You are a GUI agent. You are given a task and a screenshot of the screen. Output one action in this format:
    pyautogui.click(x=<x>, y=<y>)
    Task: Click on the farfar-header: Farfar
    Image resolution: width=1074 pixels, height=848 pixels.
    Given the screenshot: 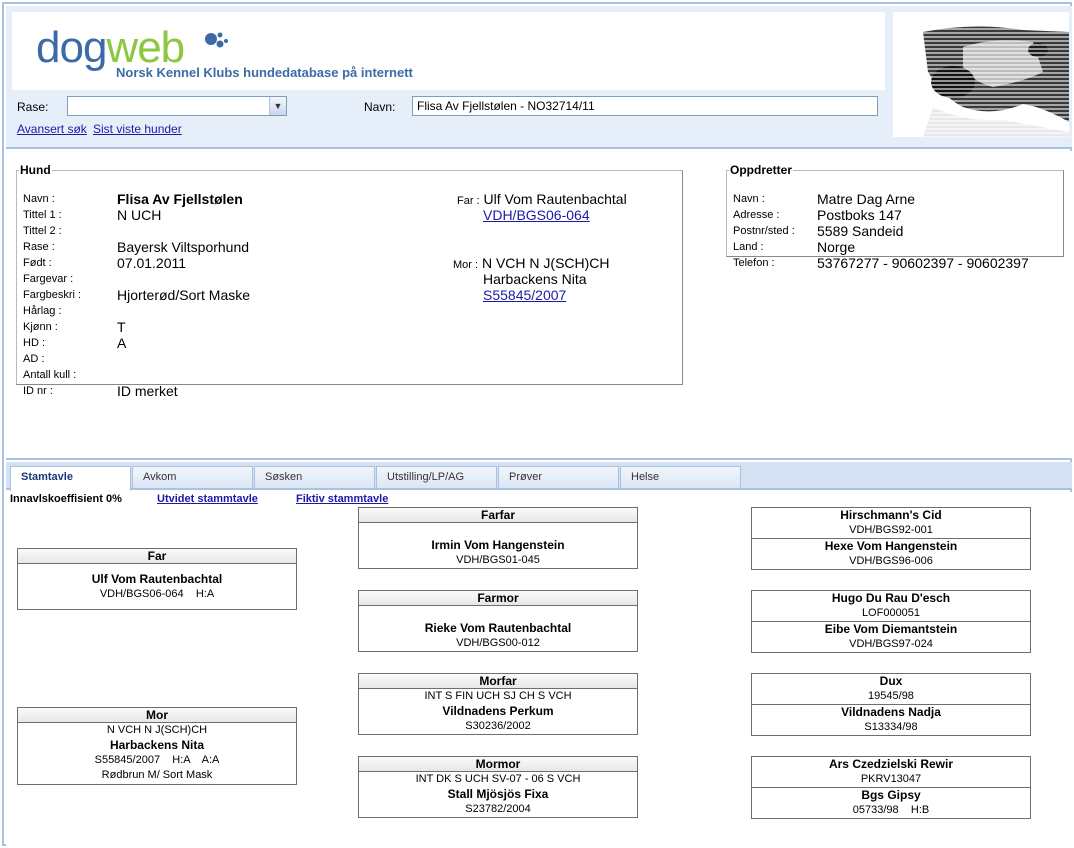 What is the action you would take?
    pyautogui.click(x=498, y=515)
    